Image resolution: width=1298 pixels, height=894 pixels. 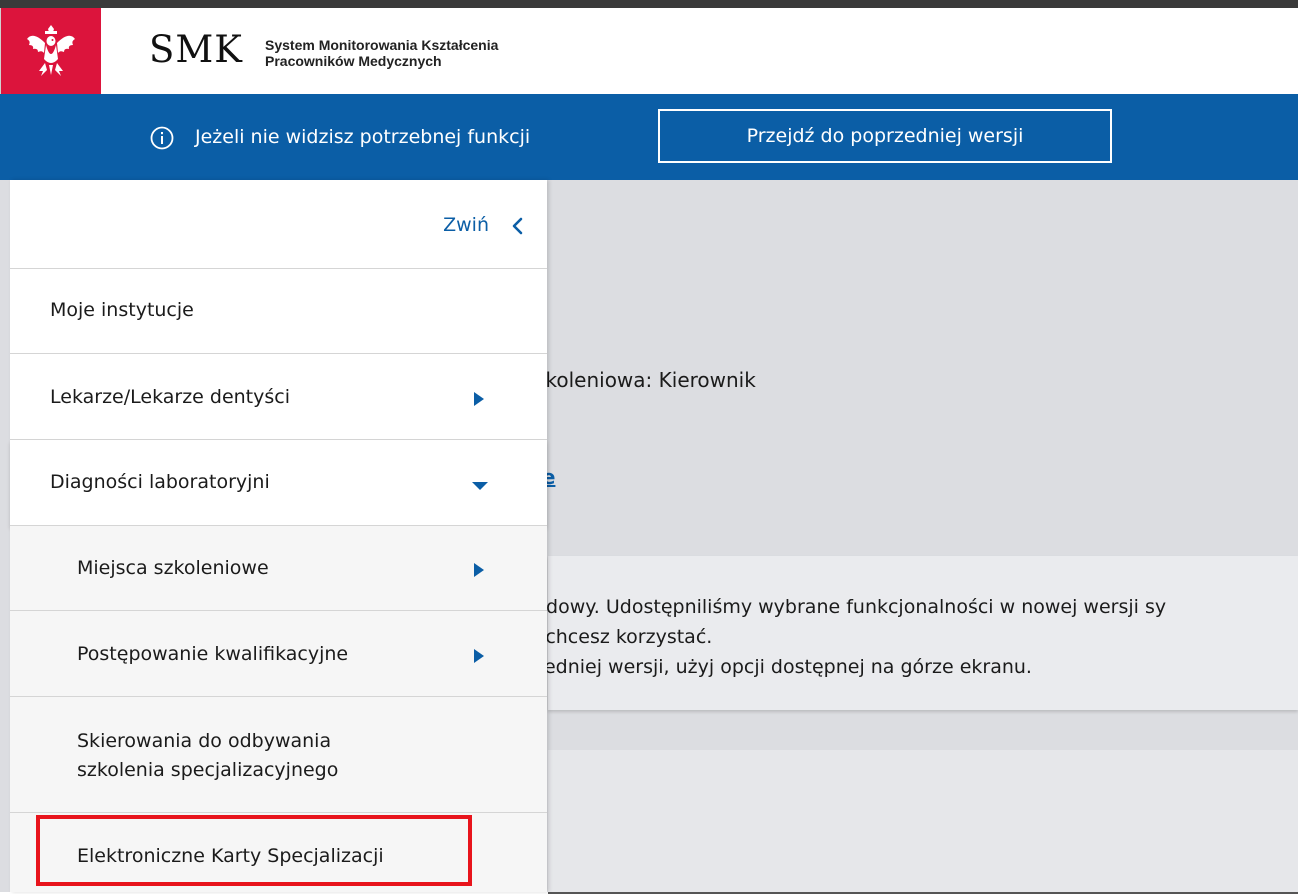 What do you see at coordinates (645, 380) in the screenshot?
I see `training-unit-role: zkoleniowa: Kierownik` at bounding box center [645, 380].